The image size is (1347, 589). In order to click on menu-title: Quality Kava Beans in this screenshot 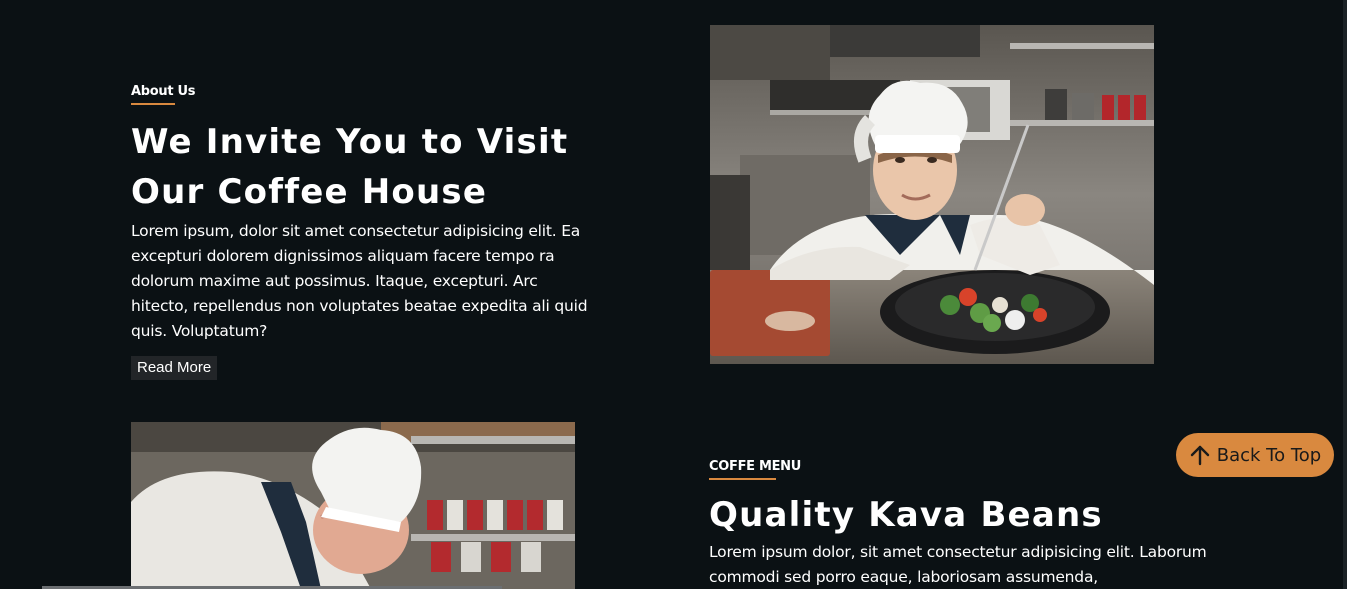, I will do `click(906, 515)`.